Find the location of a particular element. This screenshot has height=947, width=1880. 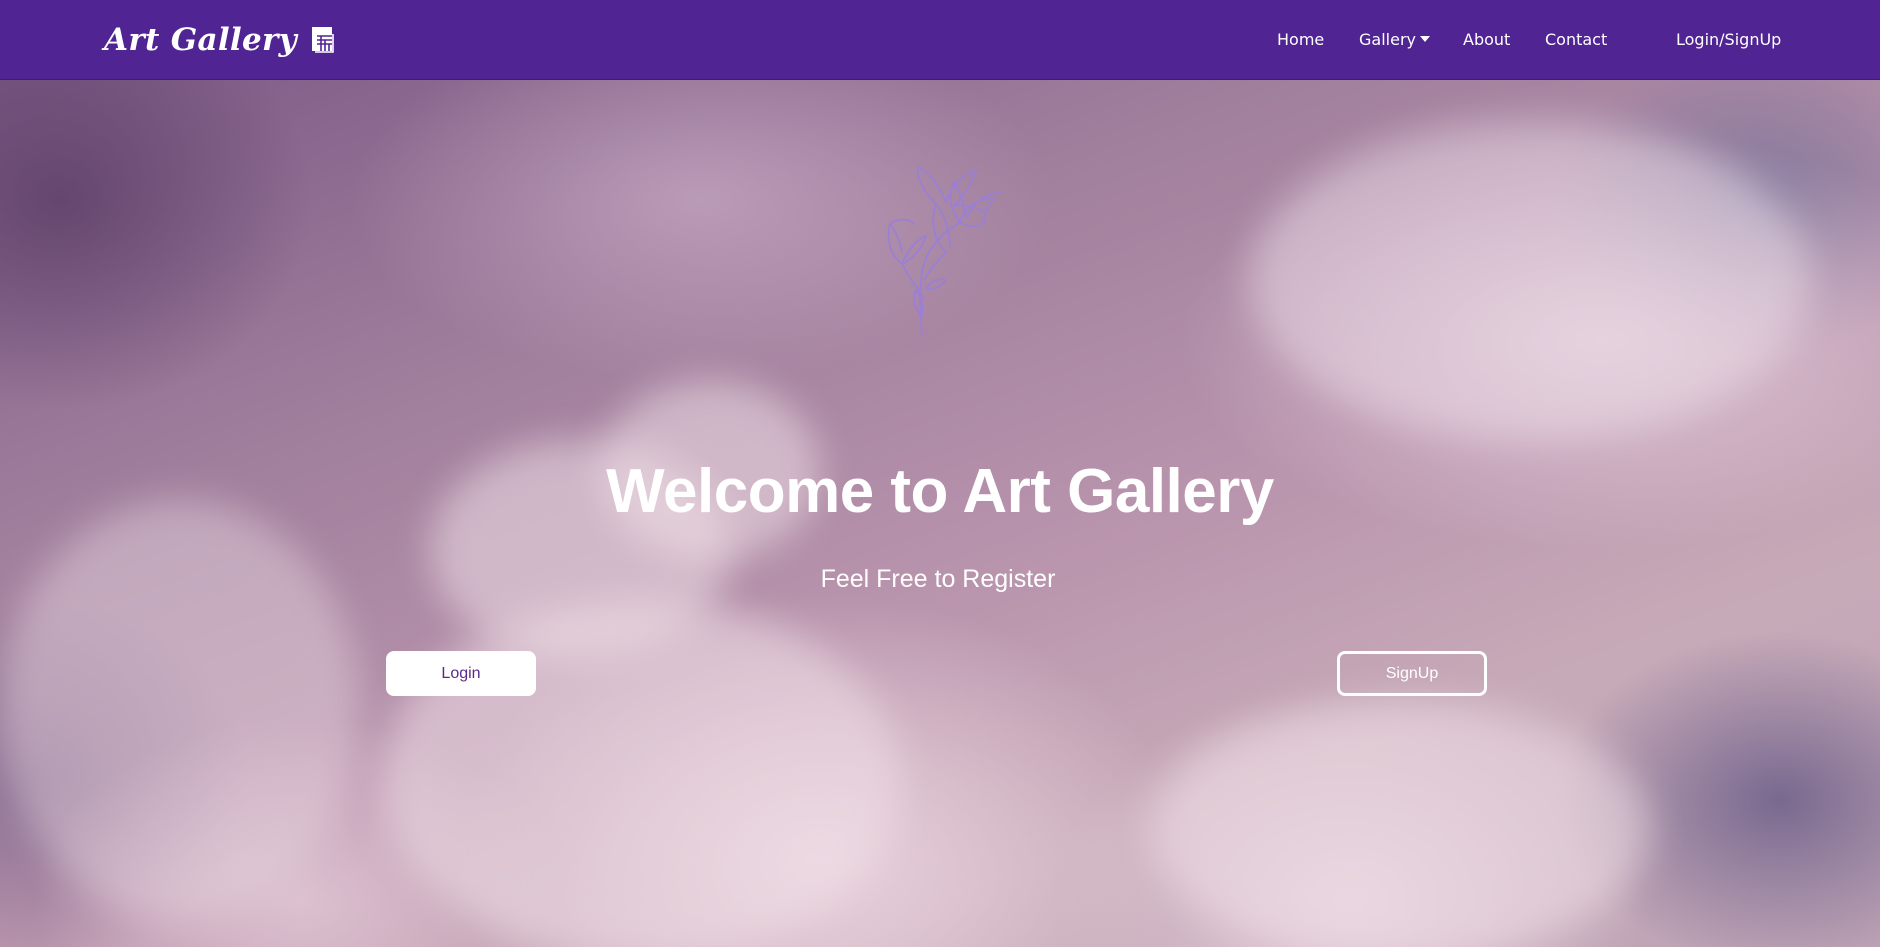

hero-subtitle: Feel Free to Register is located at coordinates (938, 579).